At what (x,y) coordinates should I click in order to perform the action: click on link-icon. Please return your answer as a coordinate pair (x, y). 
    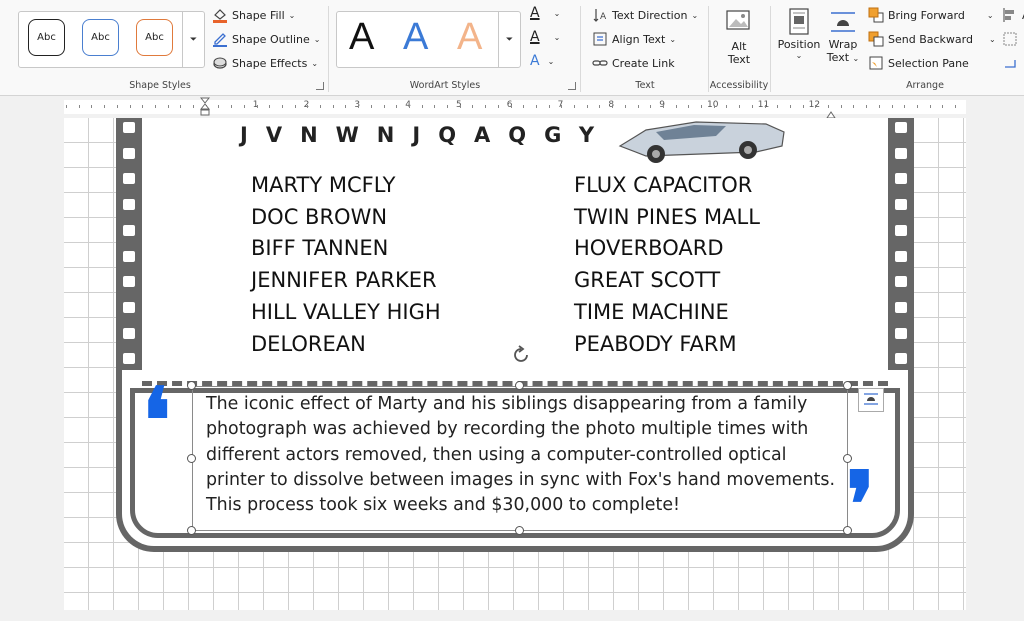
    Looking at the image, I should click on (600, 63).